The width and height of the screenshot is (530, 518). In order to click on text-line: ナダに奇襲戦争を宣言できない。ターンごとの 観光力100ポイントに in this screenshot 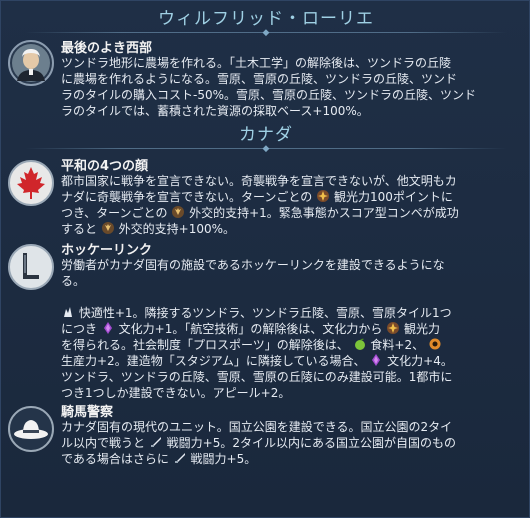, I will do `click(257, 196)`.